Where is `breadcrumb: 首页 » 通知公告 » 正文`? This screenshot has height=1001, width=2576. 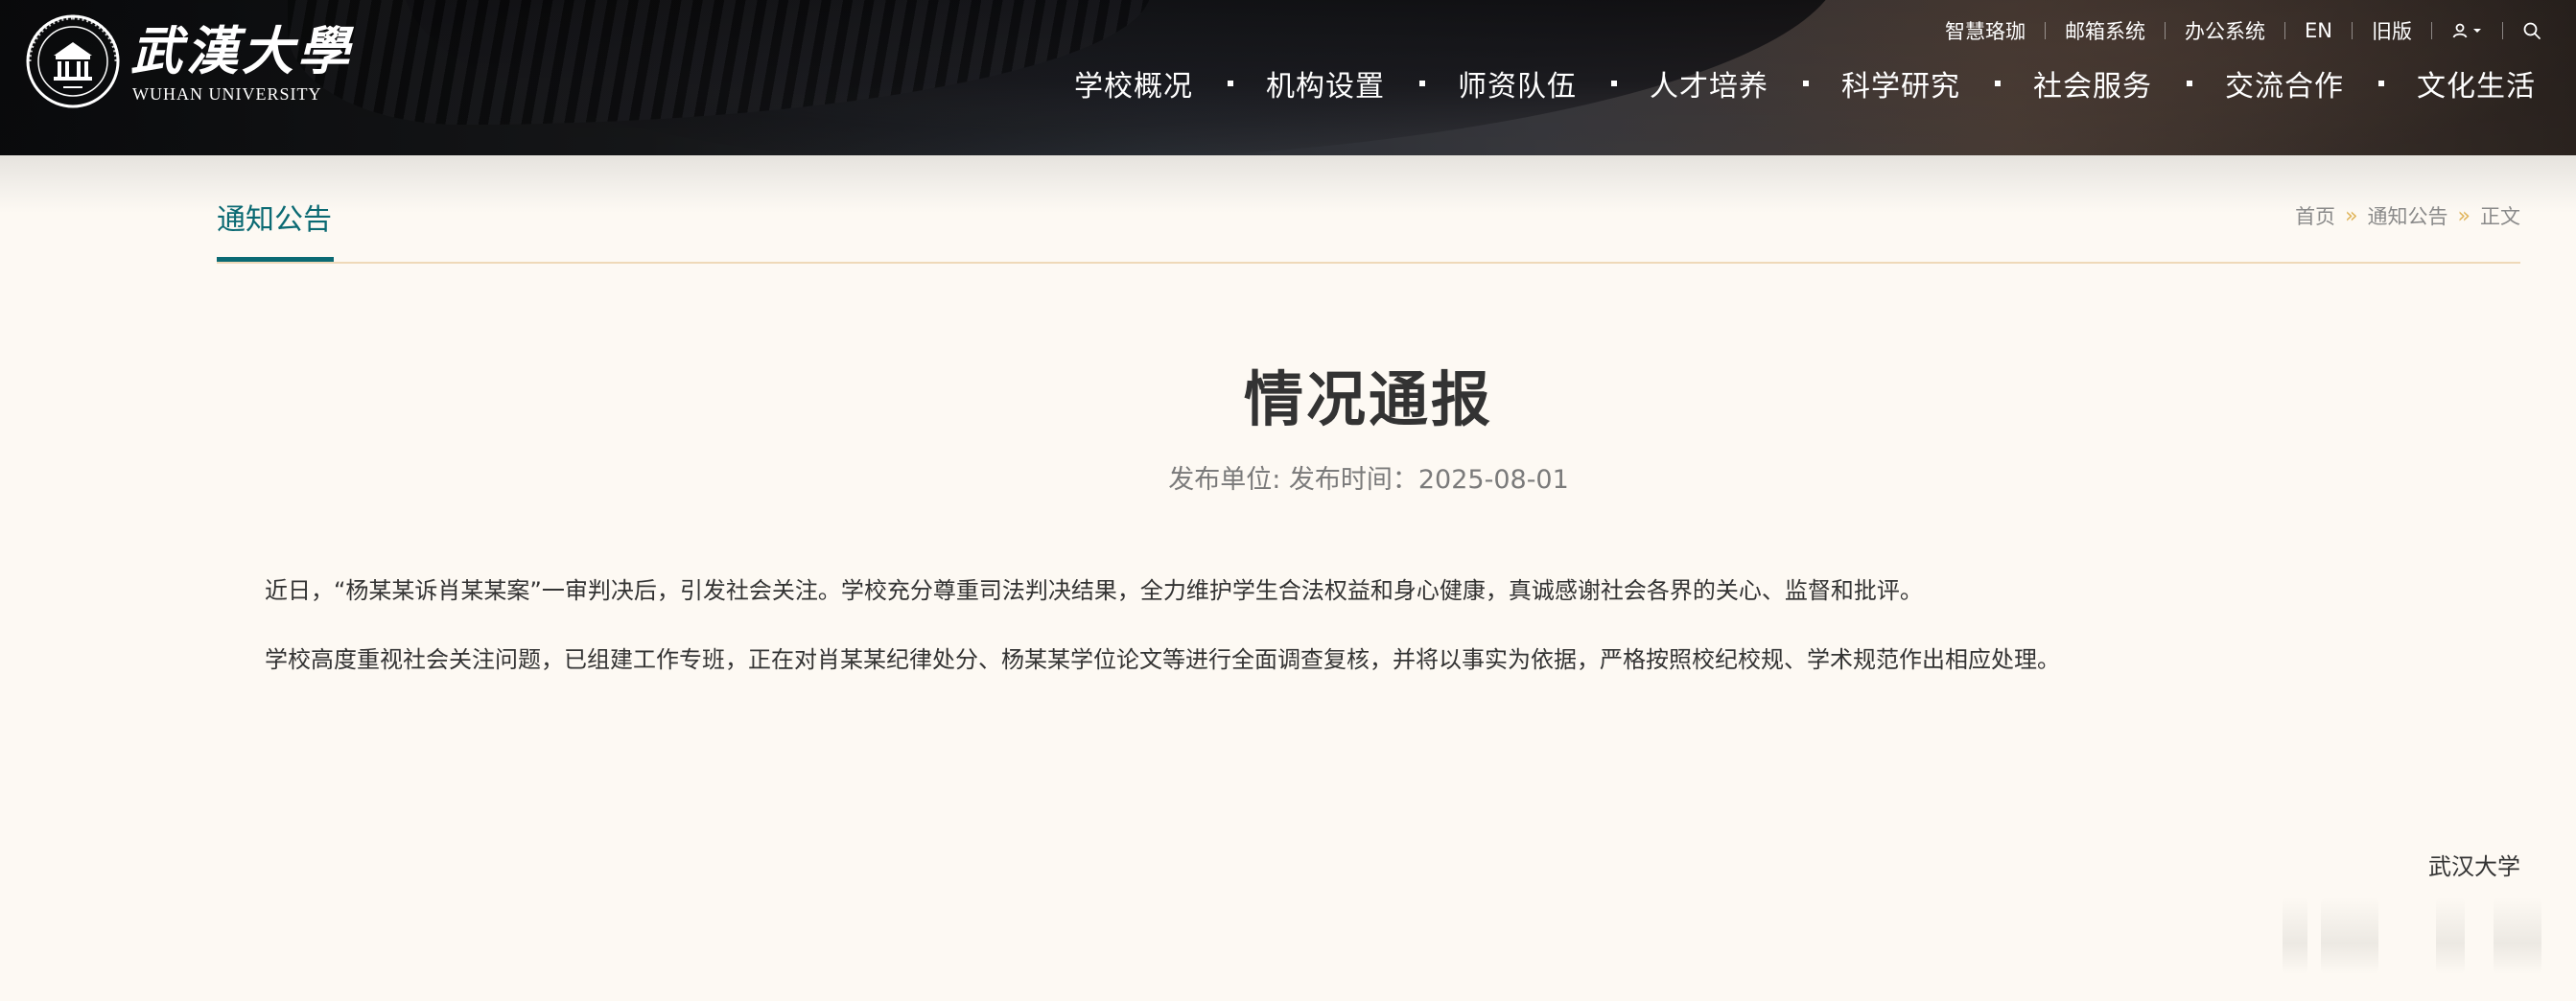
breadcrumb: 首页 » 通知公告 » 正文 is located at coordinates (2407, 215).